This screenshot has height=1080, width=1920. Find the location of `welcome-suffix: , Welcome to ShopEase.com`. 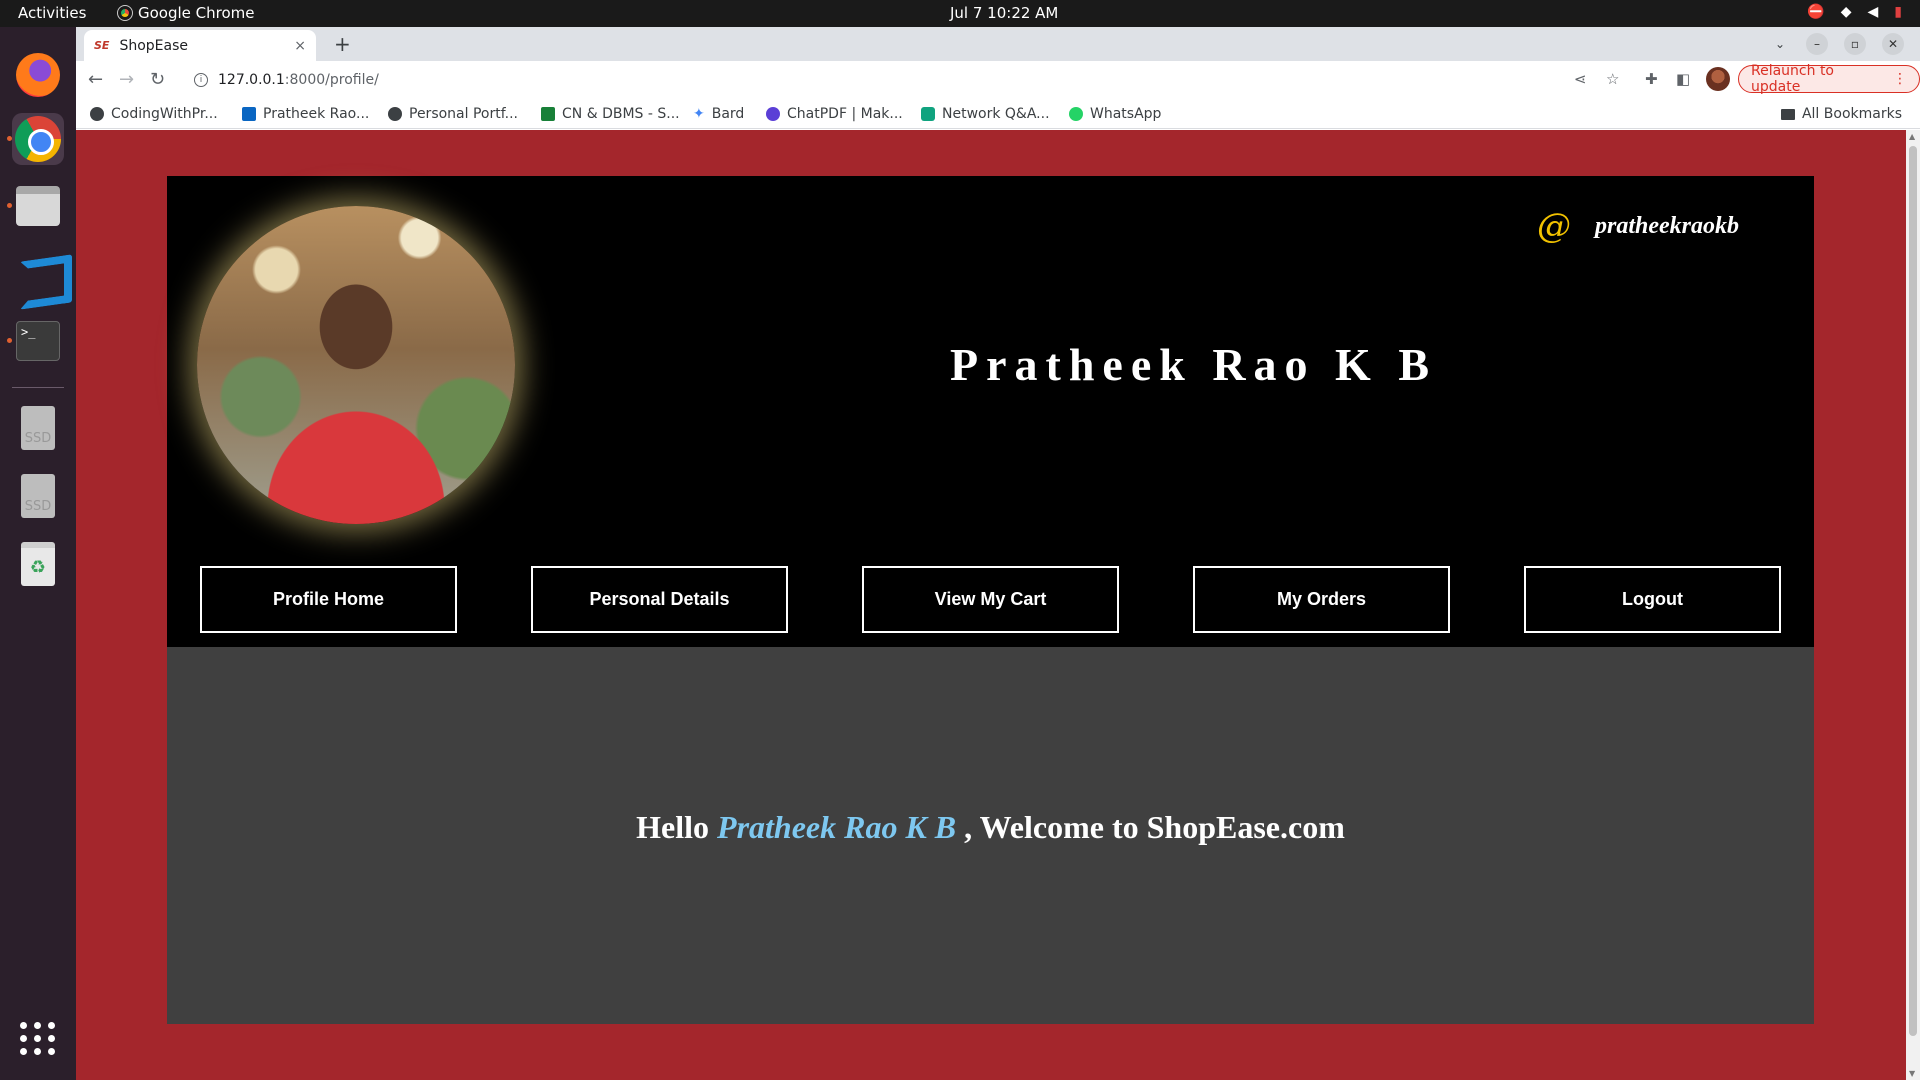

welcome-suffix: , Welcome to ShopEase.com is located at coordinates (1150, 827).